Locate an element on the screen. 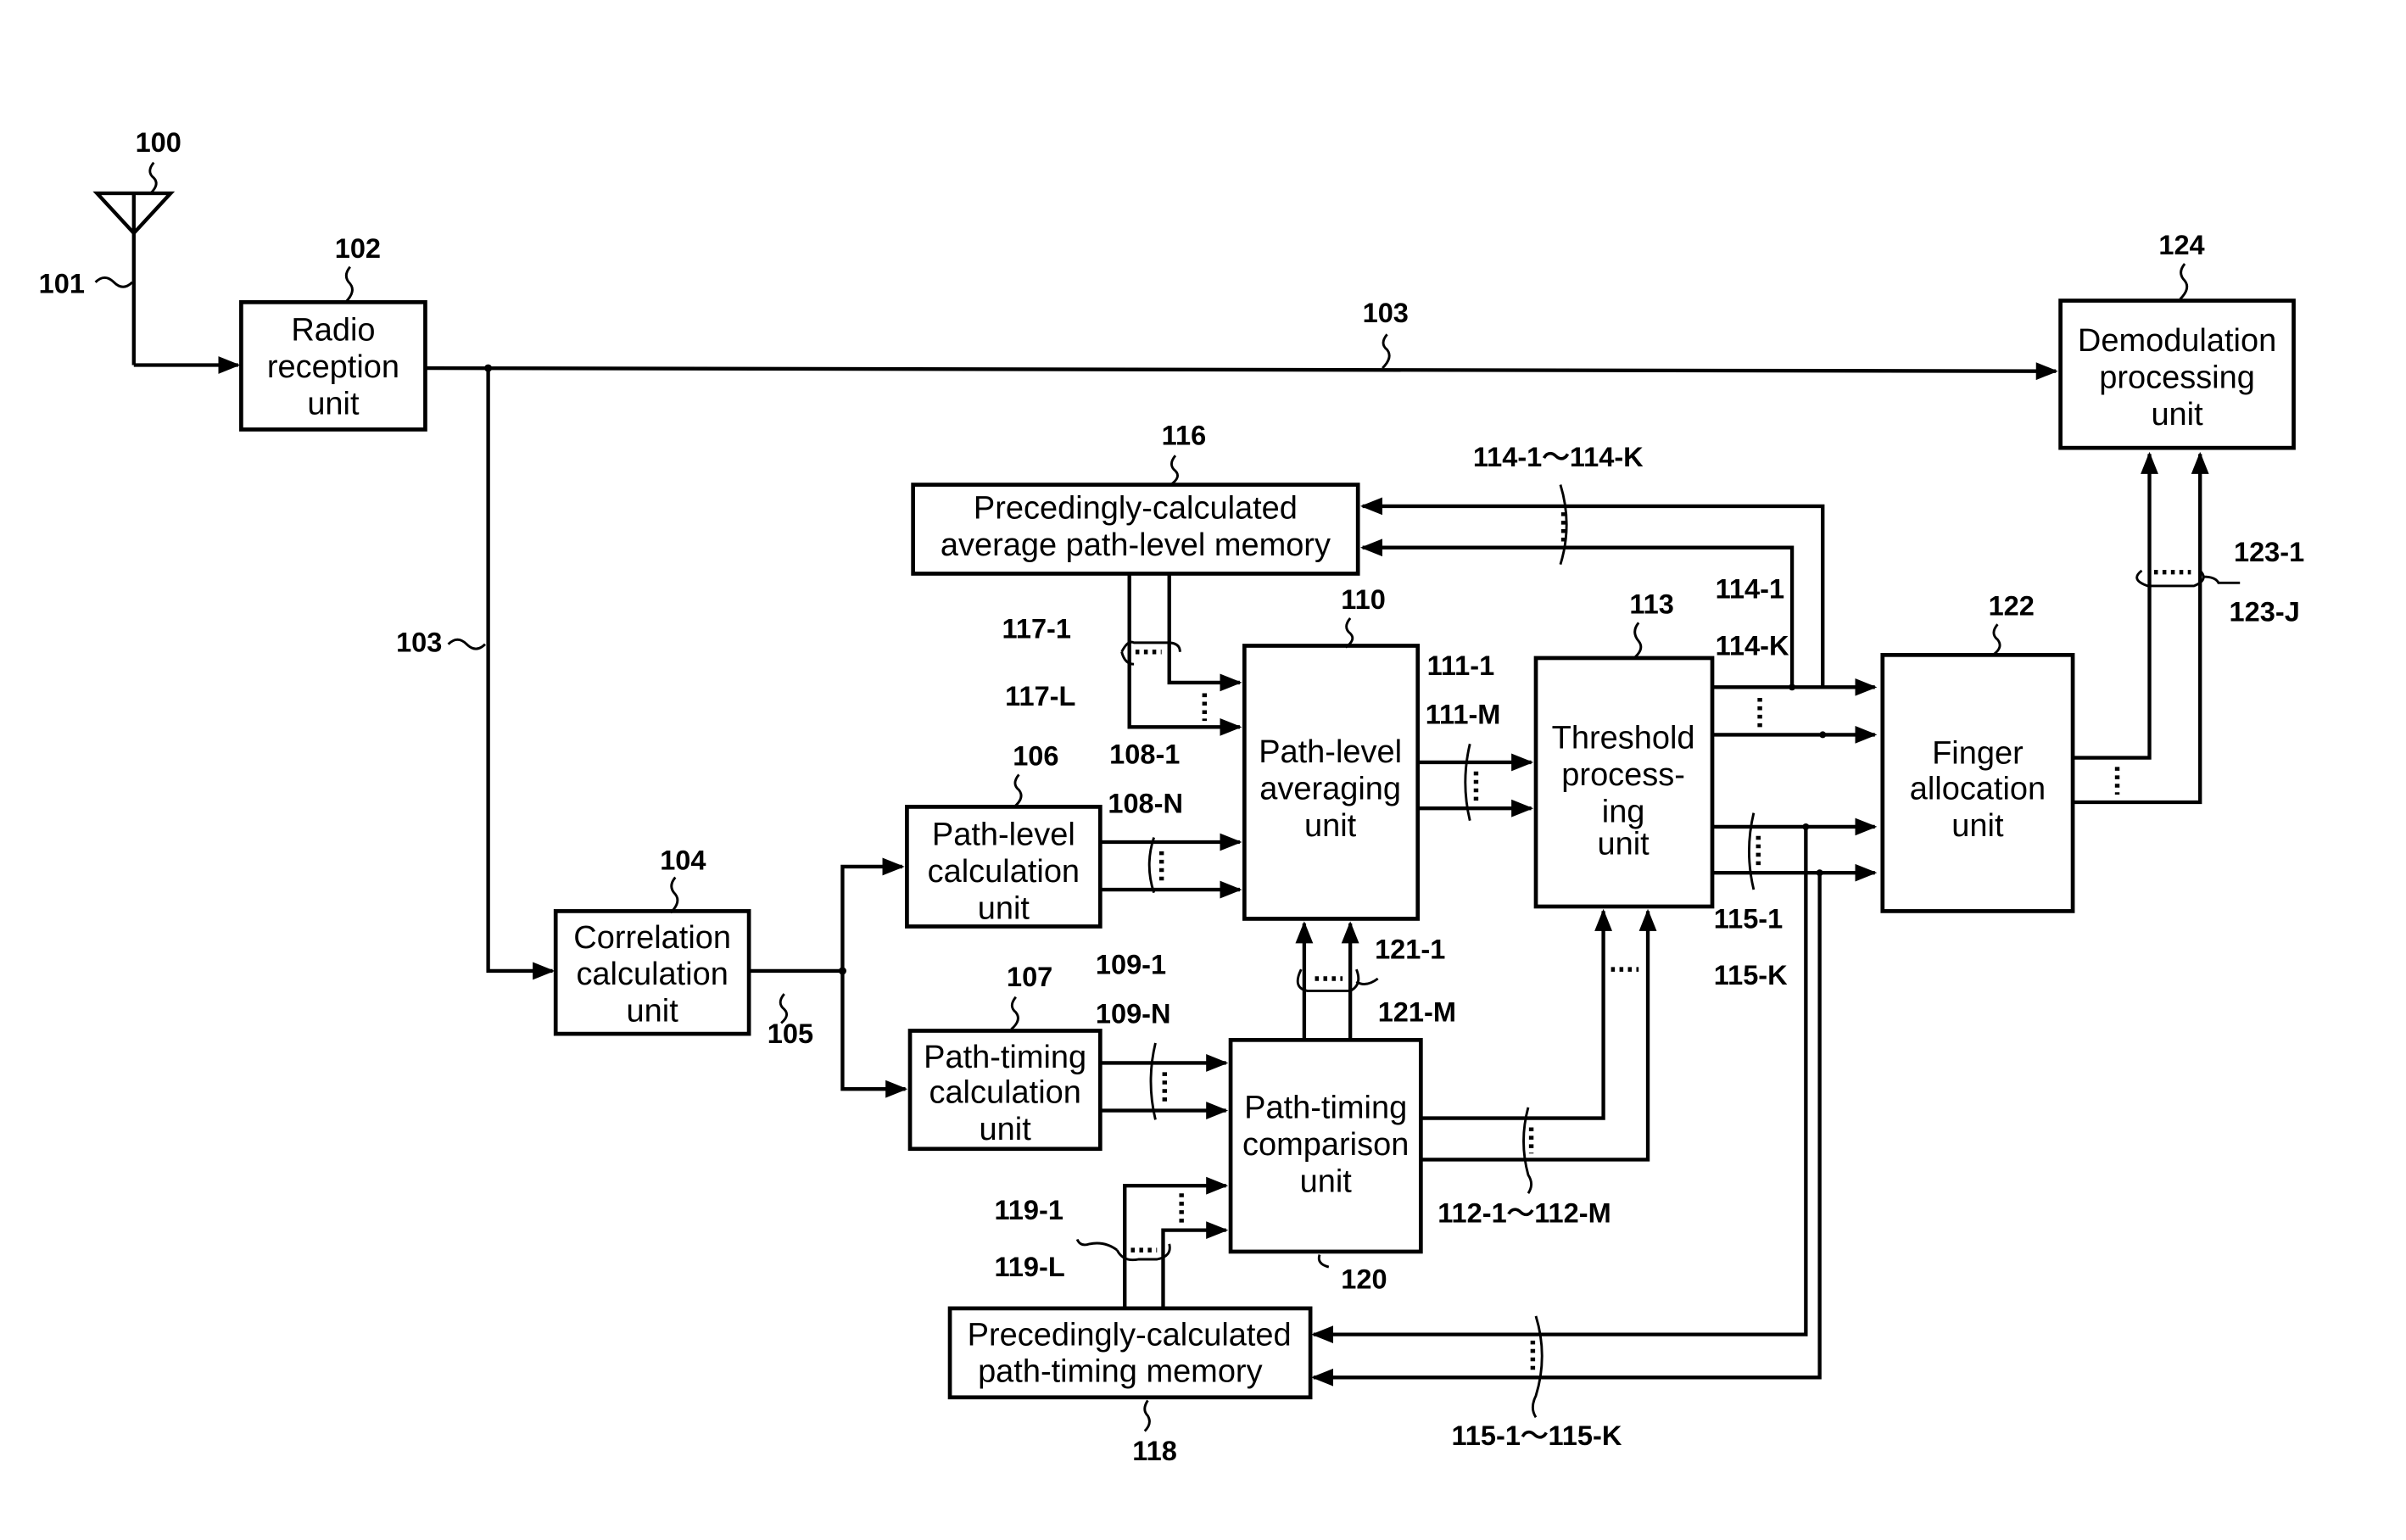  ref-label-106: 106 is located at coordinates (1035, 756).